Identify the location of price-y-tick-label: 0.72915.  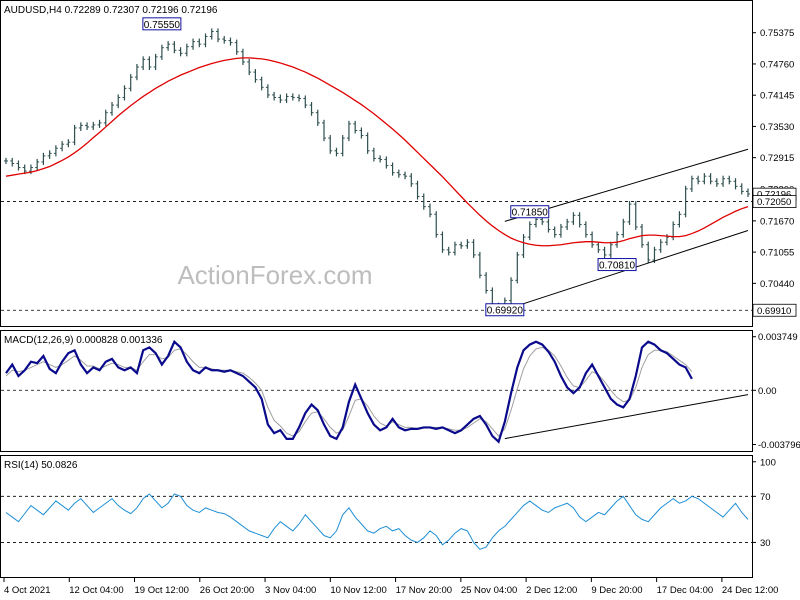
(777, 158).